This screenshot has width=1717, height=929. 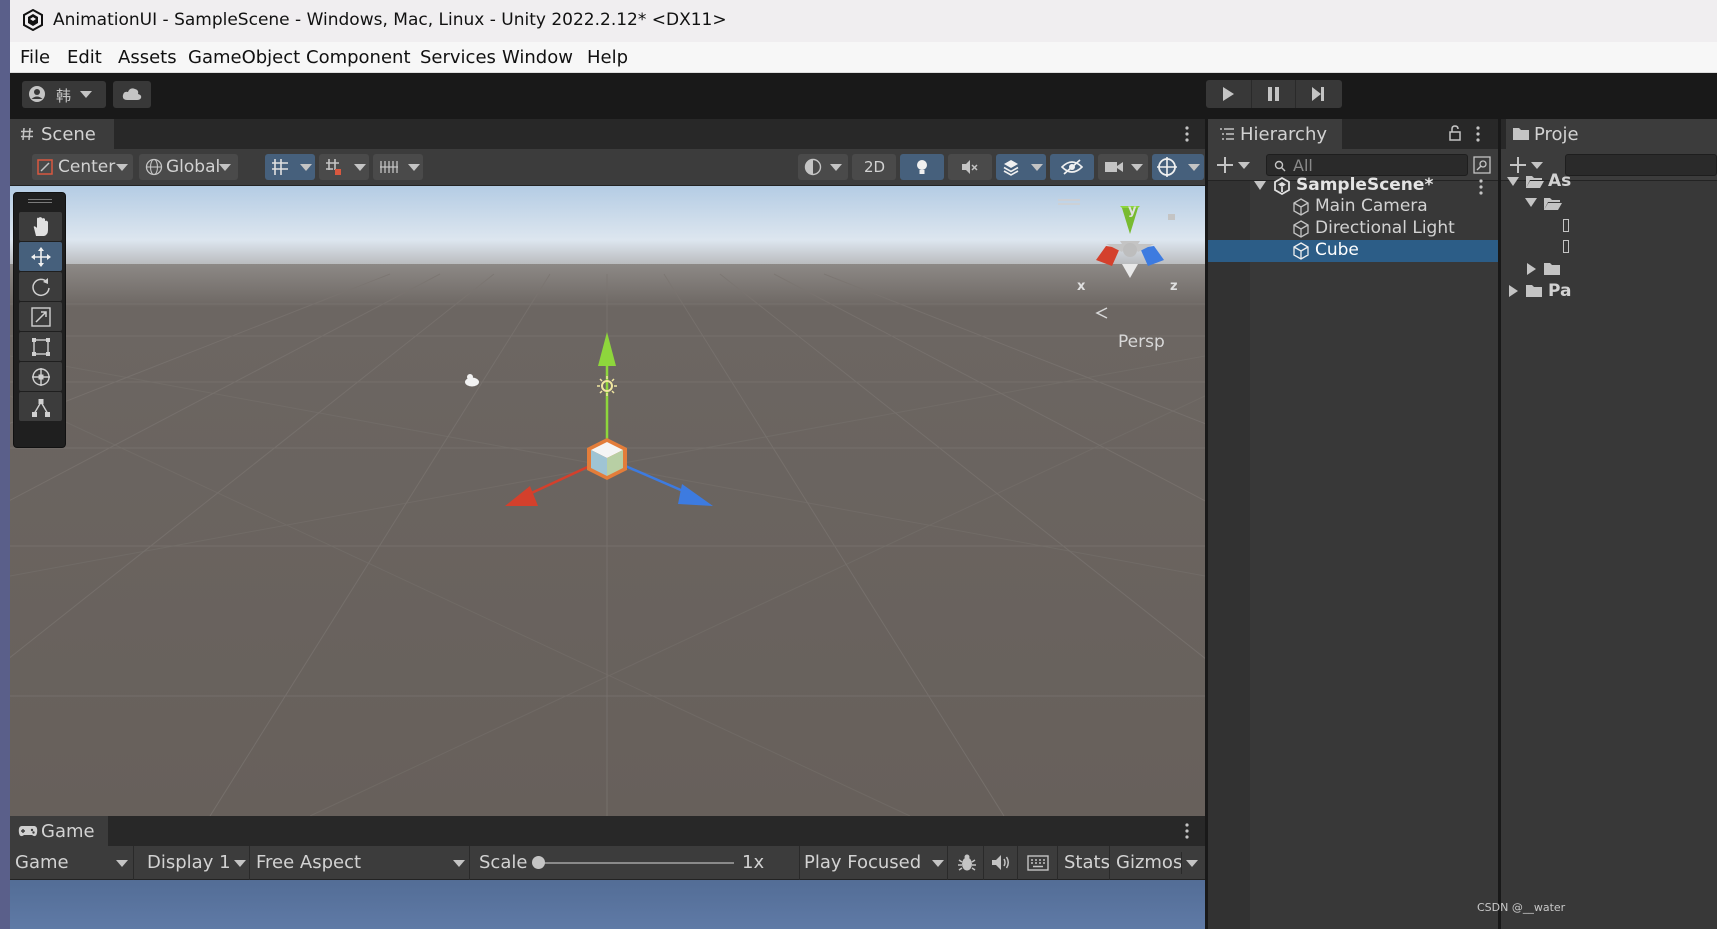 What do you see at coordinates (1318, 94) in the screenshot?
I see `step-button` at bounding box center [1318, 94].